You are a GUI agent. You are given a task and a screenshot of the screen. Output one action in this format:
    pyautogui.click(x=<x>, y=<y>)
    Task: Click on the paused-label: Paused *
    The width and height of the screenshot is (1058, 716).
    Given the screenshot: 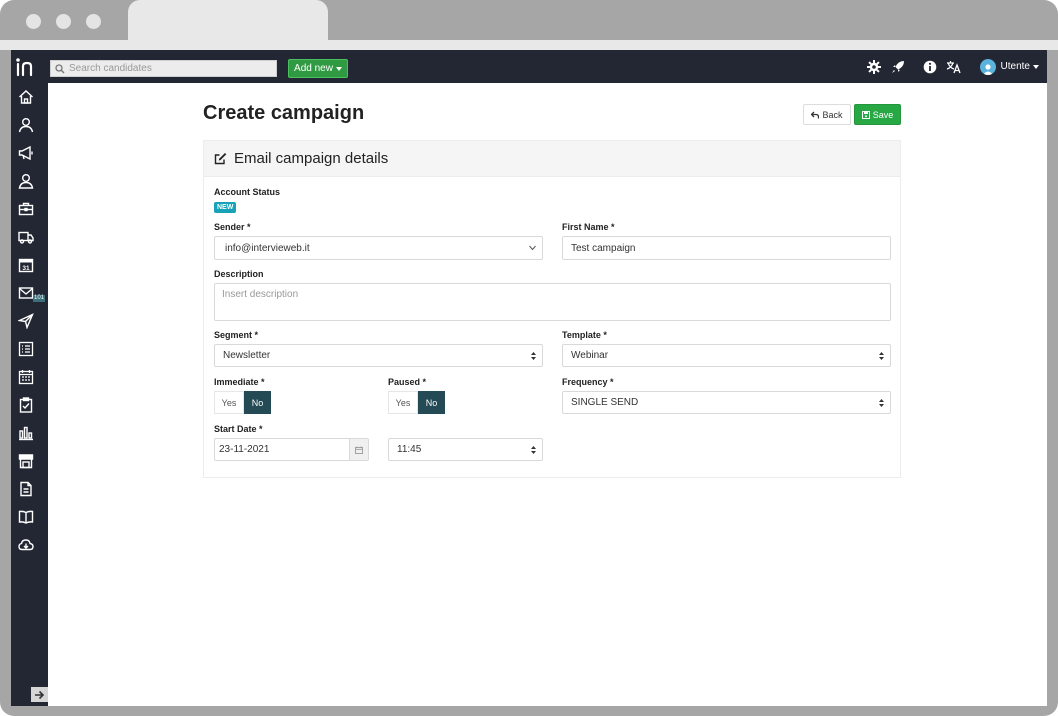 What is the action you would take?
    pyautogui.click(x=407, y=382)
    